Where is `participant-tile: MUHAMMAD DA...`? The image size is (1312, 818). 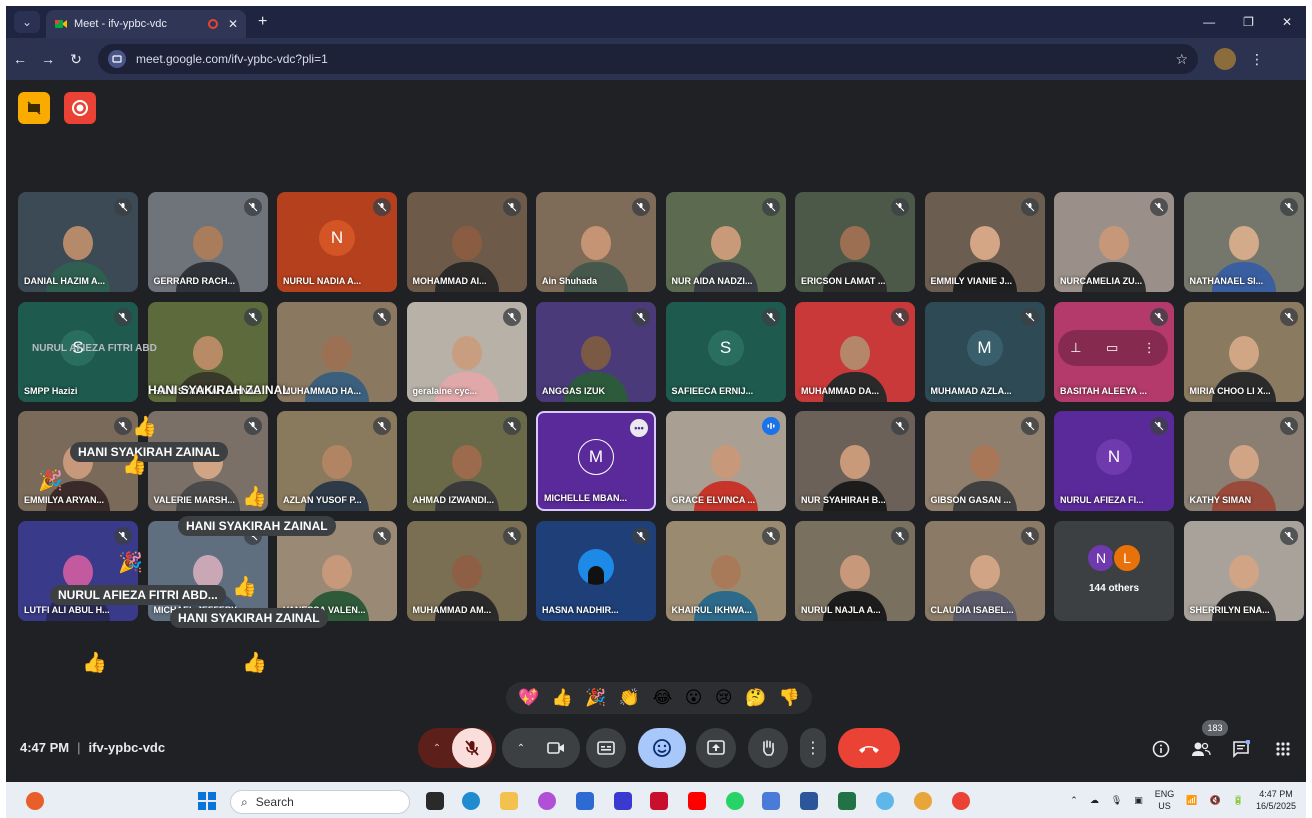
participant-tile: MUHAMMAD DA... is located at coordinates (855, 351).